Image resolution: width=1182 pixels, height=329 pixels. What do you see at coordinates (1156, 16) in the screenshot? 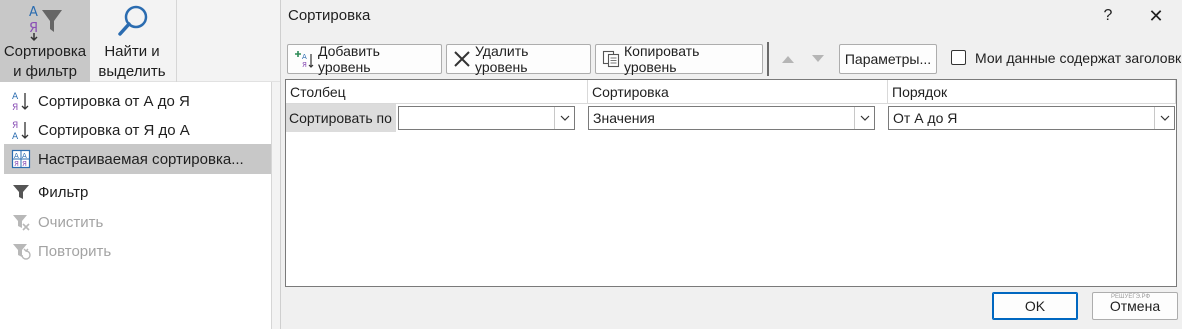
I see `close-button: ✕` at bounding box center [1156, 16].